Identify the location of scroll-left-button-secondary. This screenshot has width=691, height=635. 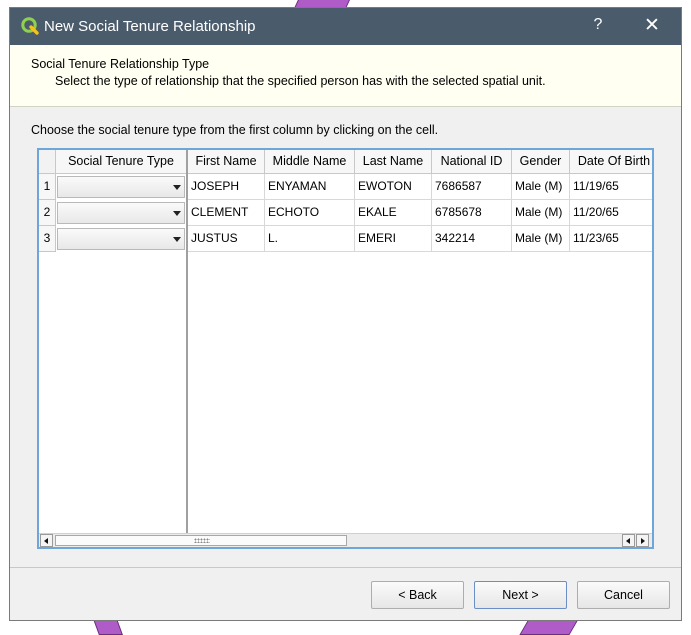
(628, 540).